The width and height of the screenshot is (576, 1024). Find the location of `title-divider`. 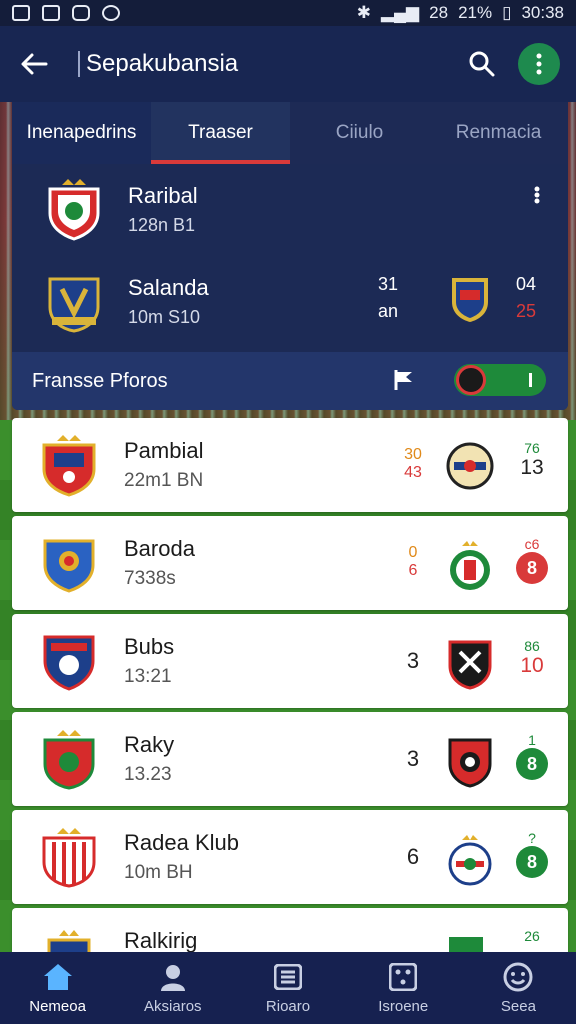

title-divider is located at coordinates (79, 64).